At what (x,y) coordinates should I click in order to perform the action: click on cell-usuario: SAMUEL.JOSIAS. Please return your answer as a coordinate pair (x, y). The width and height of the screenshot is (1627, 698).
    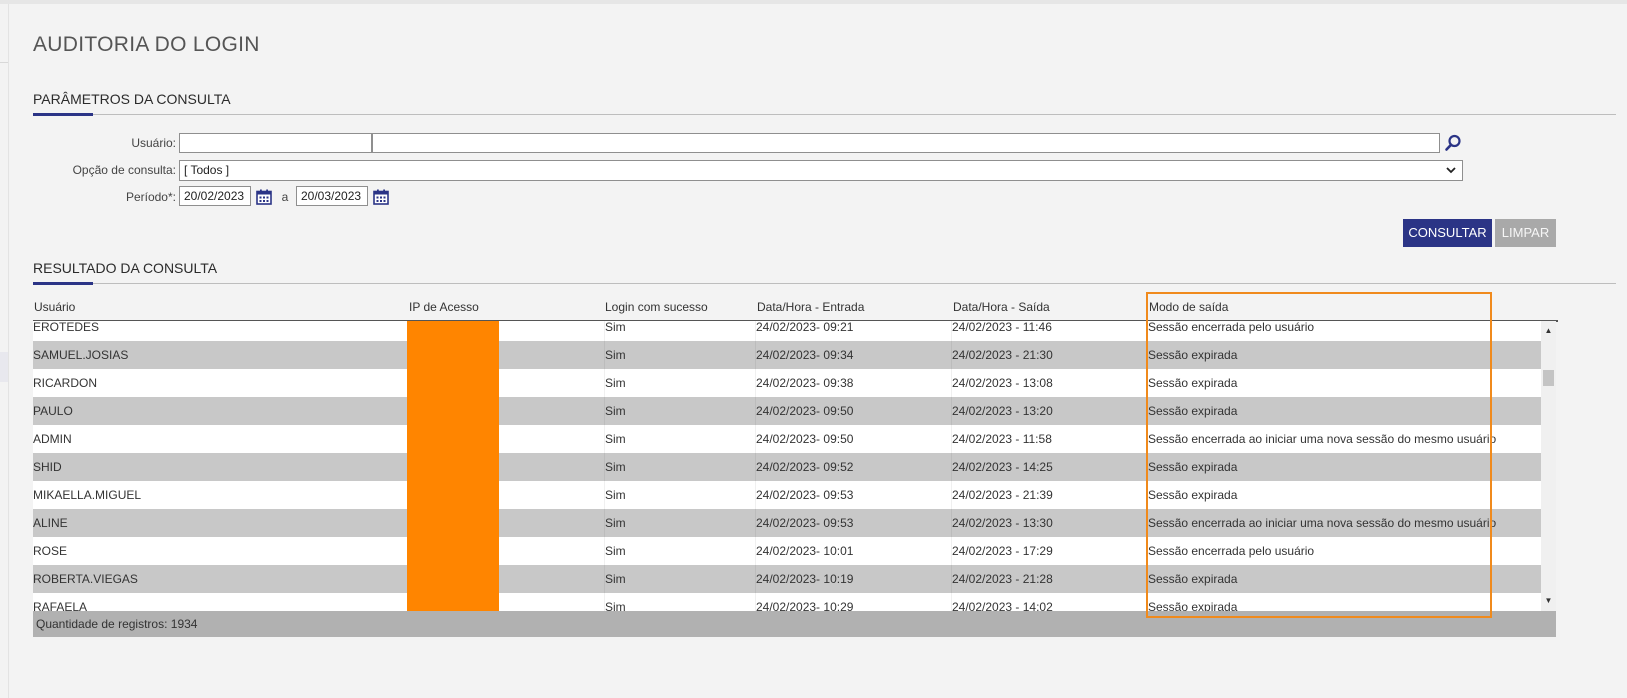
    Looking at the image, I should click on (81, 355).